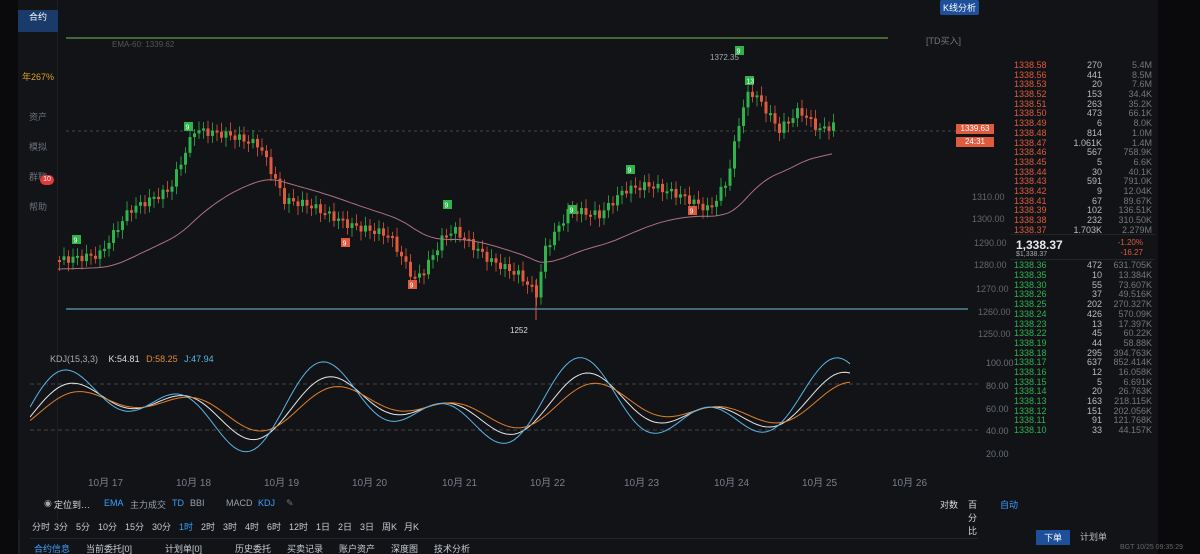 The width and height of the screenshot is (1200, 554). What do you see at coordinates (1082, 172) in the screenshot?
I see `ask-row: 1338.44 30 40.1K` at bounding box center [1082, 172].